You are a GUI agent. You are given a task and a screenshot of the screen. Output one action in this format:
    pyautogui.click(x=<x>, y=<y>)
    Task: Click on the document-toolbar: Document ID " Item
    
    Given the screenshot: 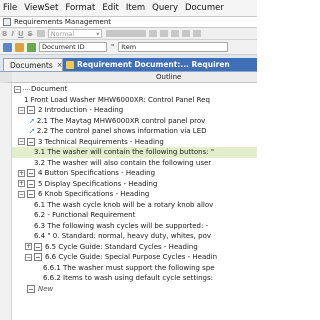 What is the action you would take?
    pyautogui.click(x=128, y=47)
    